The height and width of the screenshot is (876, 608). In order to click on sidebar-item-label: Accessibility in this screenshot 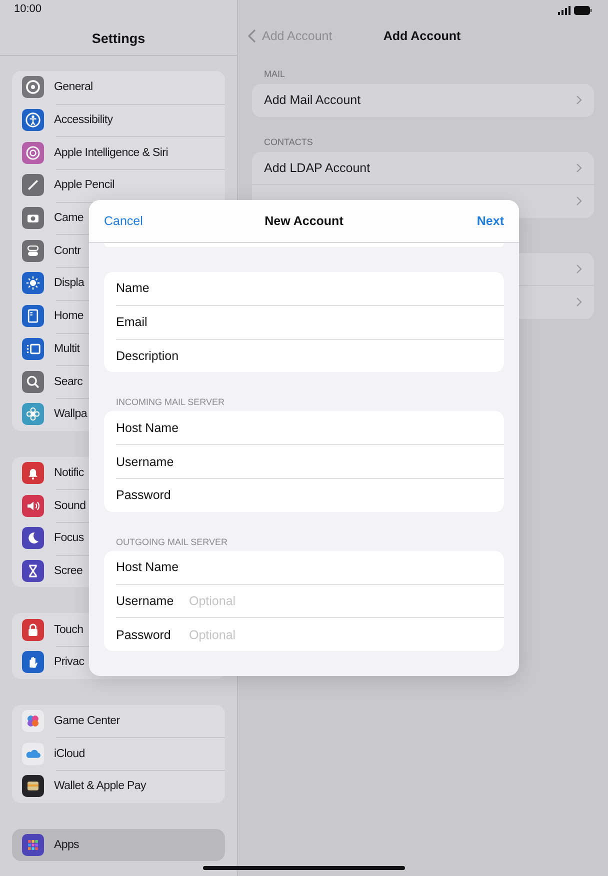, I will do `click(83, 120)`.